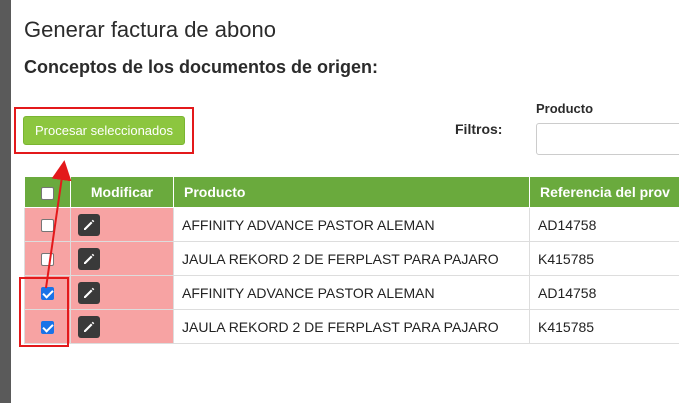  I want to click on dialog-title: Generar factura de abono, so click(150, 29).